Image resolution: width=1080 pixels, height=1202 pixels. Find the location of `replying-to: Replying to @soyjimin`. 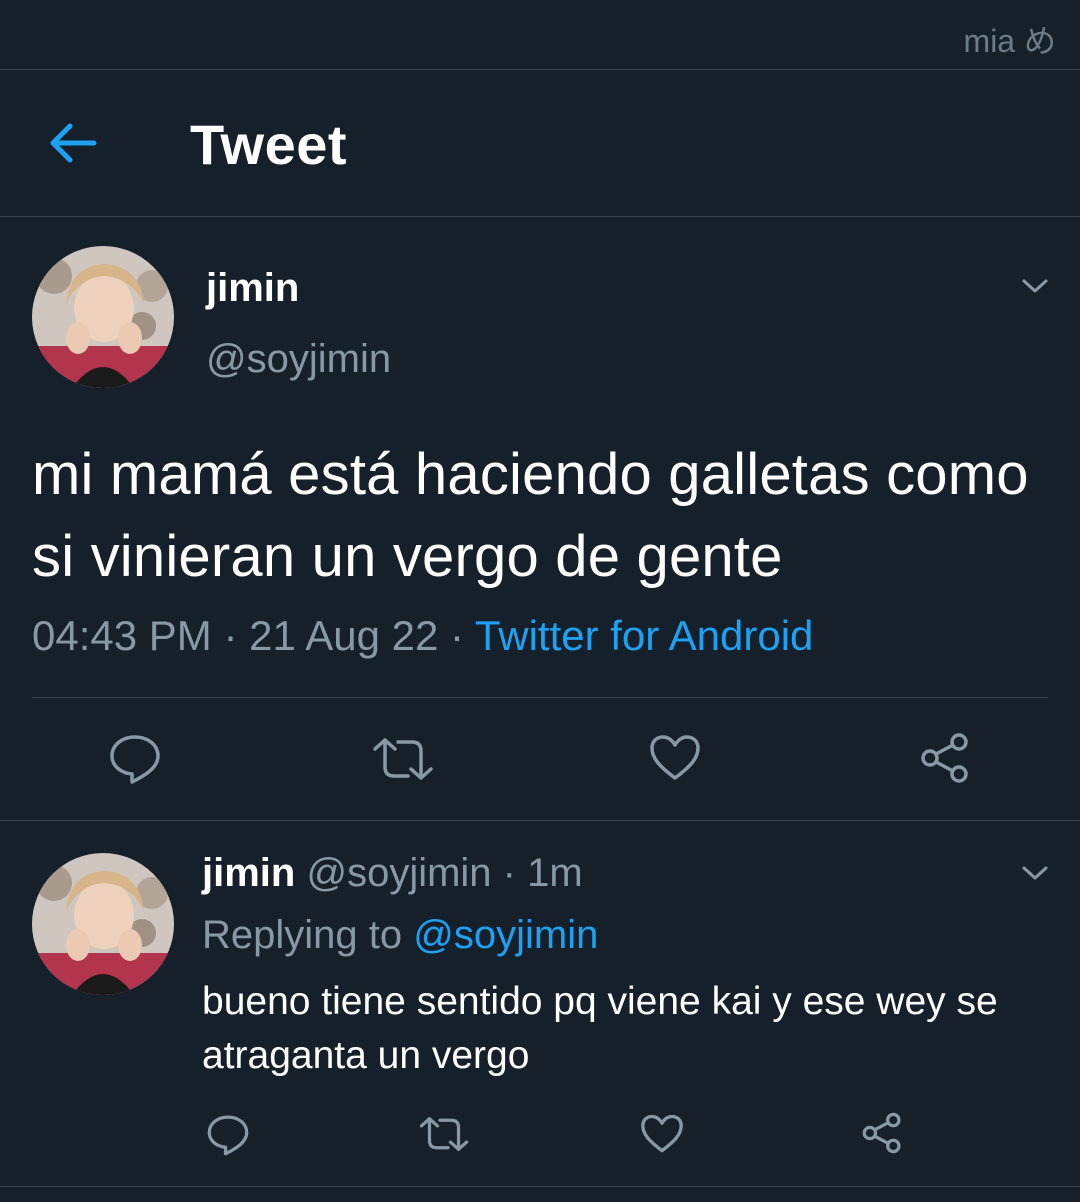

replying-to: Replying to @soyjimin is located at coordinates (400, 935).